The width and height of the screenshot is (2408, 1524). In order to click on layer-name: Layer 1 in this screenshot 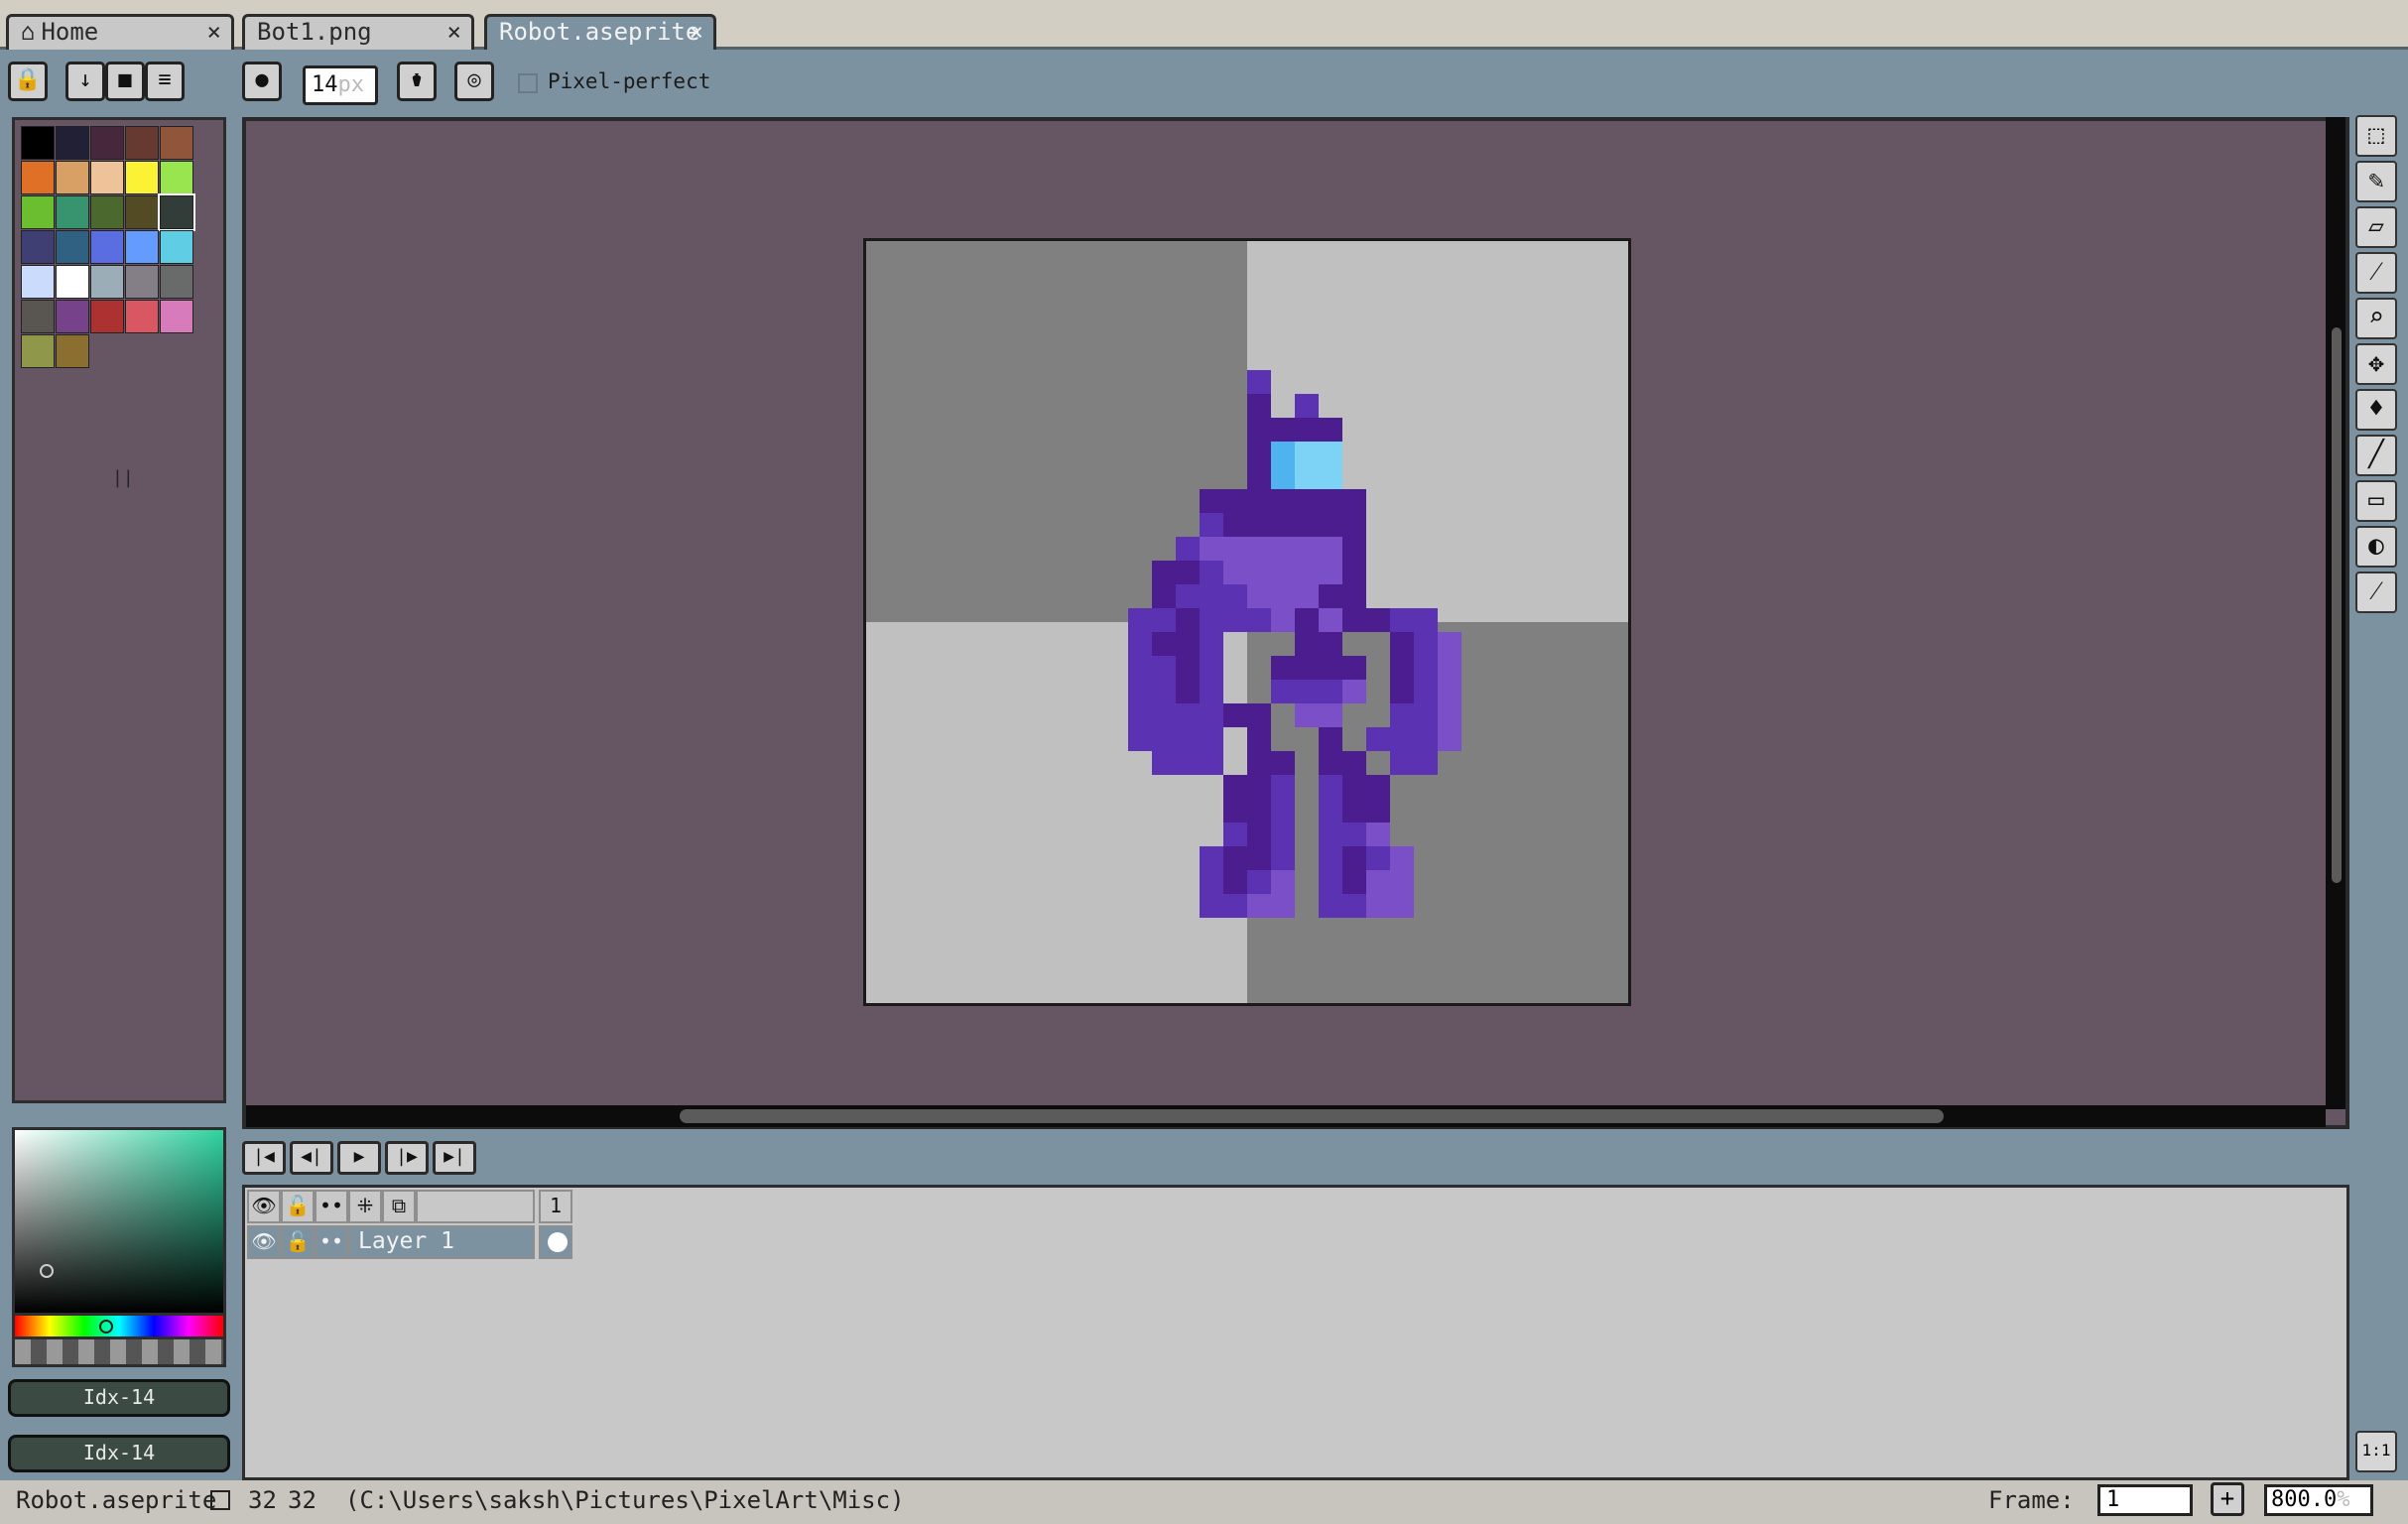, I will do `click(441, 1242)`.